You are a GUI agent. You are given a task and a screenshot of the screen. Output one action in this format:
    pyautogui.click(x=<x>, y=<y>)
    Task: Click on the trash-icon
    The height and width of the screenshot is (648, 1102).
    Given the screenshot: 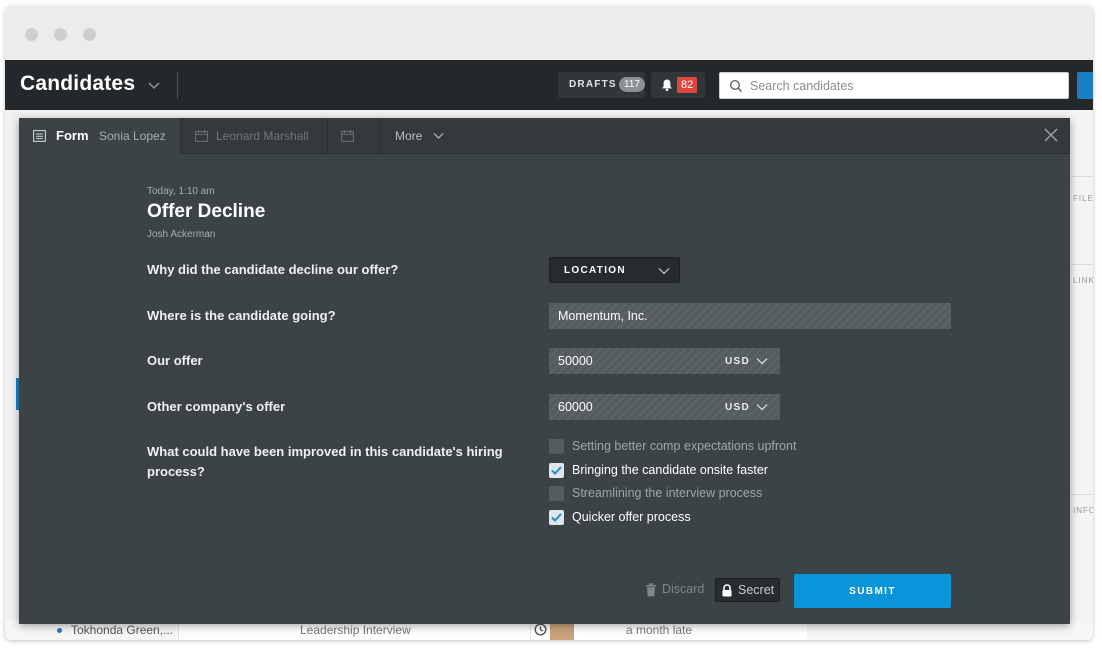 What is the action you would take?
    pyautogui.click(x=651, y=590)
    